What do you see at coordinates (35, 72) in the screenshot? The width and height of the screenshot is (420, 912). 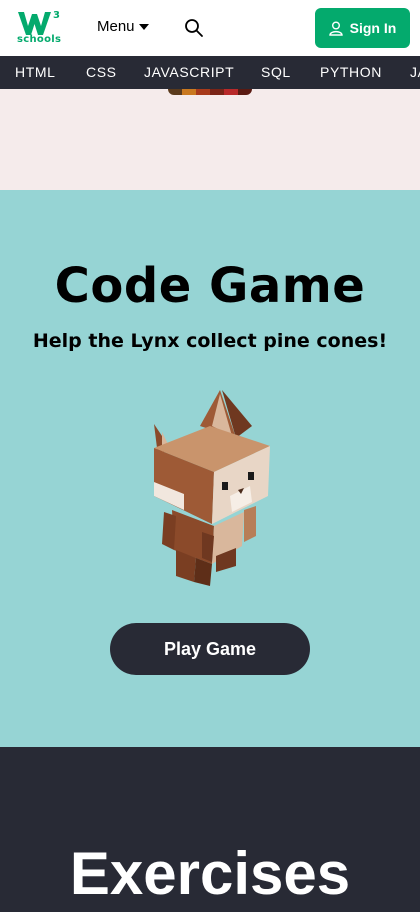 I see `nav-item-html: HTML` at bounding box center [35, 72].